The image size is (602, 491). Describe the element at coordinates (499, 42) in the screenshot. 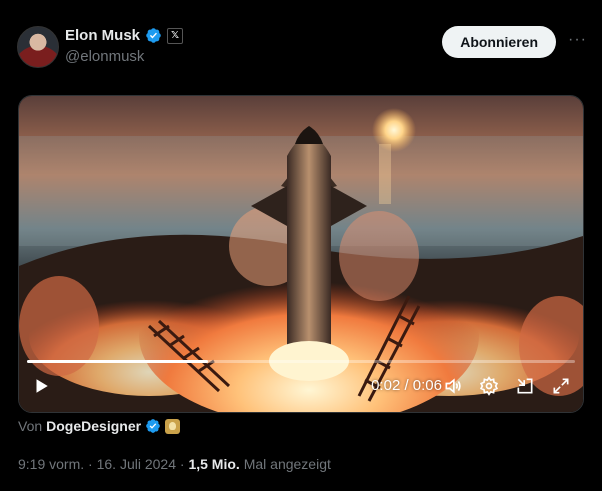

I see `follow-button: Abonnieren` at that location.